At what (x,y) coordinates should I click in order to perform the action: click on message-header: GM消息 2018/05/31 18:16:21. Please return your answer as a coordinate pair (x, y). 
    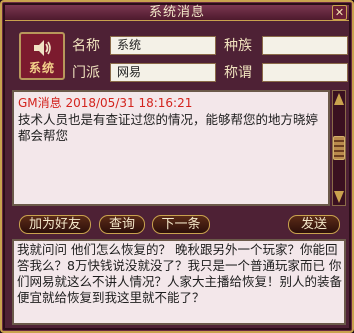
    Looking at the image, I should click on (105, 103).